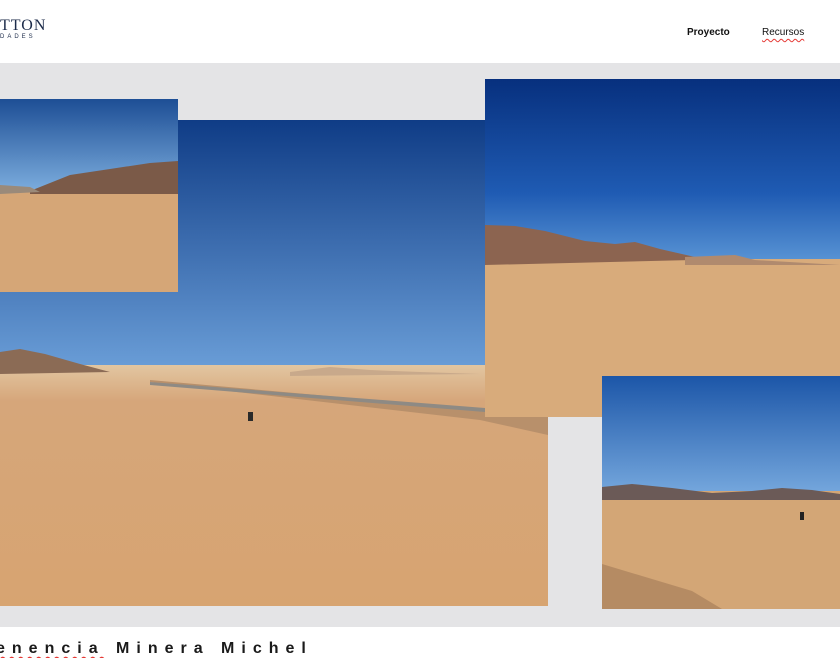 The height and width of the screenshot is (658, 840). I want to click on site-header: TTON DADES Proyecto Recursos, so click(420, 31).